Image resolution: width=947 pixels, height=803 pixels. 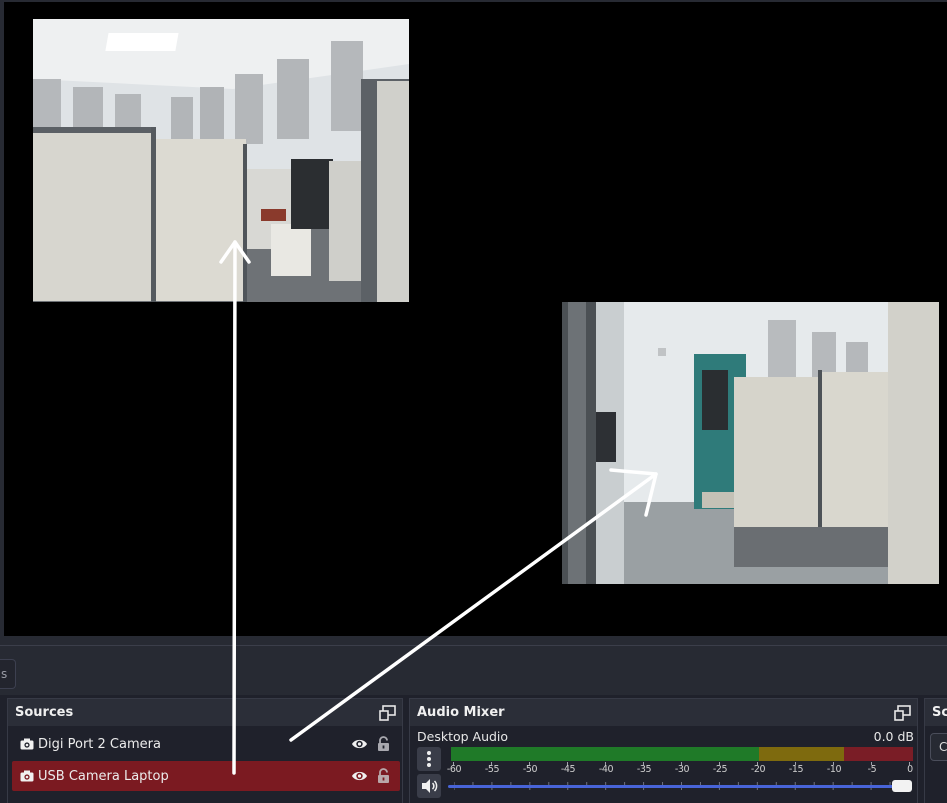 I want to click on meter-yellow-zone, so click(x=801, y=754).